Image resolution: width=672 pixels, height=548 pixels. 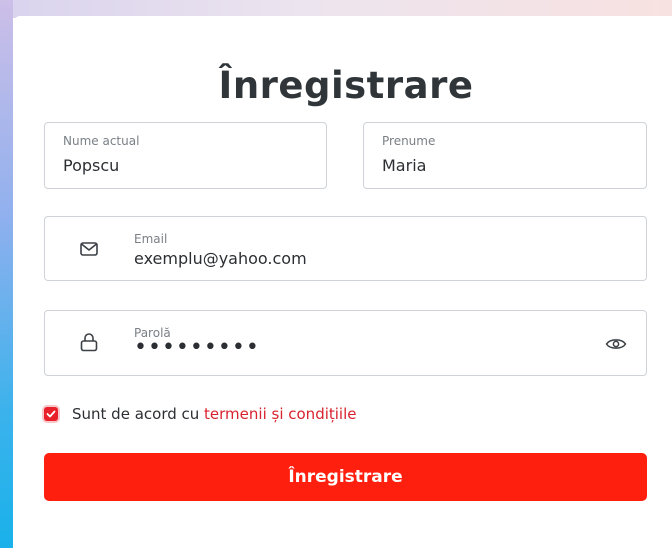 I want to click on terms-checkbox, so click(x=51, y=414).